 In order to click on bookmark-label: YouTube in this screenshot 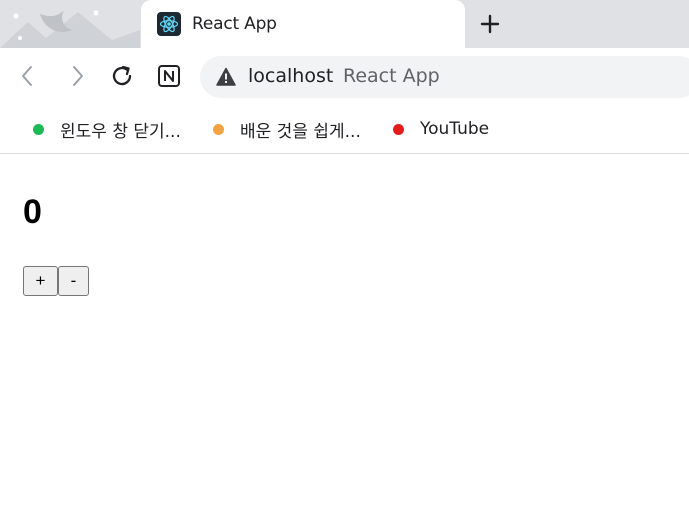, I will do `click(455, 129)`.